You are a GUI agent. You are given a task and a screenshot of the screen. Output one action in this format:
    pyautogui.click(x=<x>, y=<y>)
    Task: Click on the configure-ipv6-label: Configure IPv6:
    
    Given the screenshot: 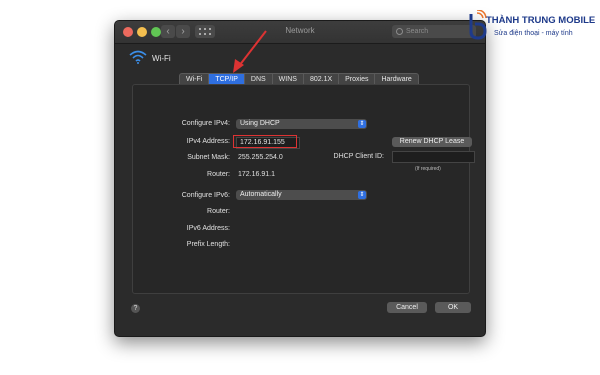 What is the action you would take?
    pyautogui.click(x=205, y=195)
    